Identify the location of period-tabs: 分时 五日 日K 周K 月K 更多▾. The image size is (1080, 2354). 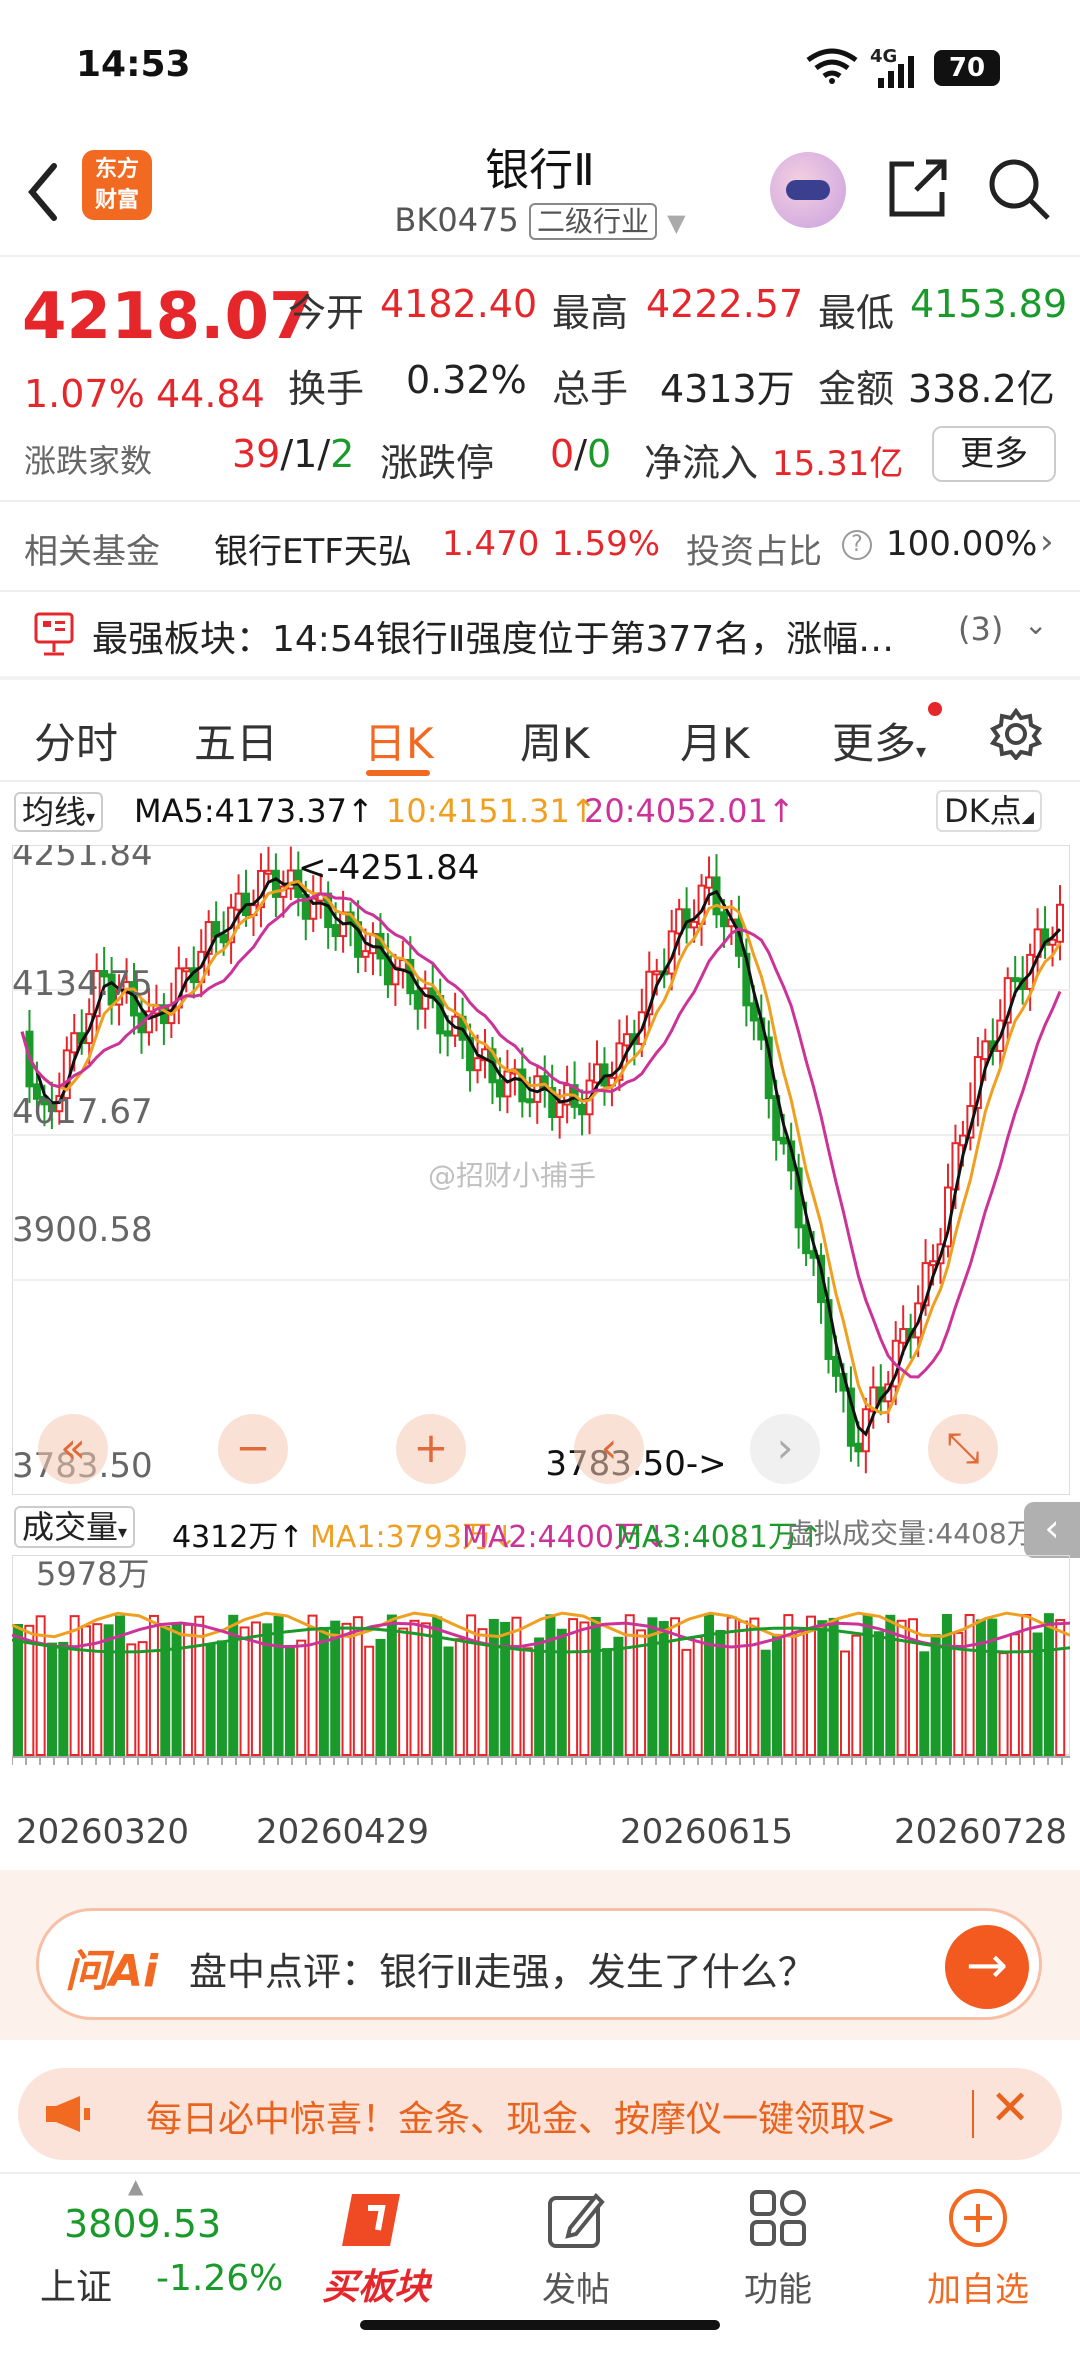
(540, 730).